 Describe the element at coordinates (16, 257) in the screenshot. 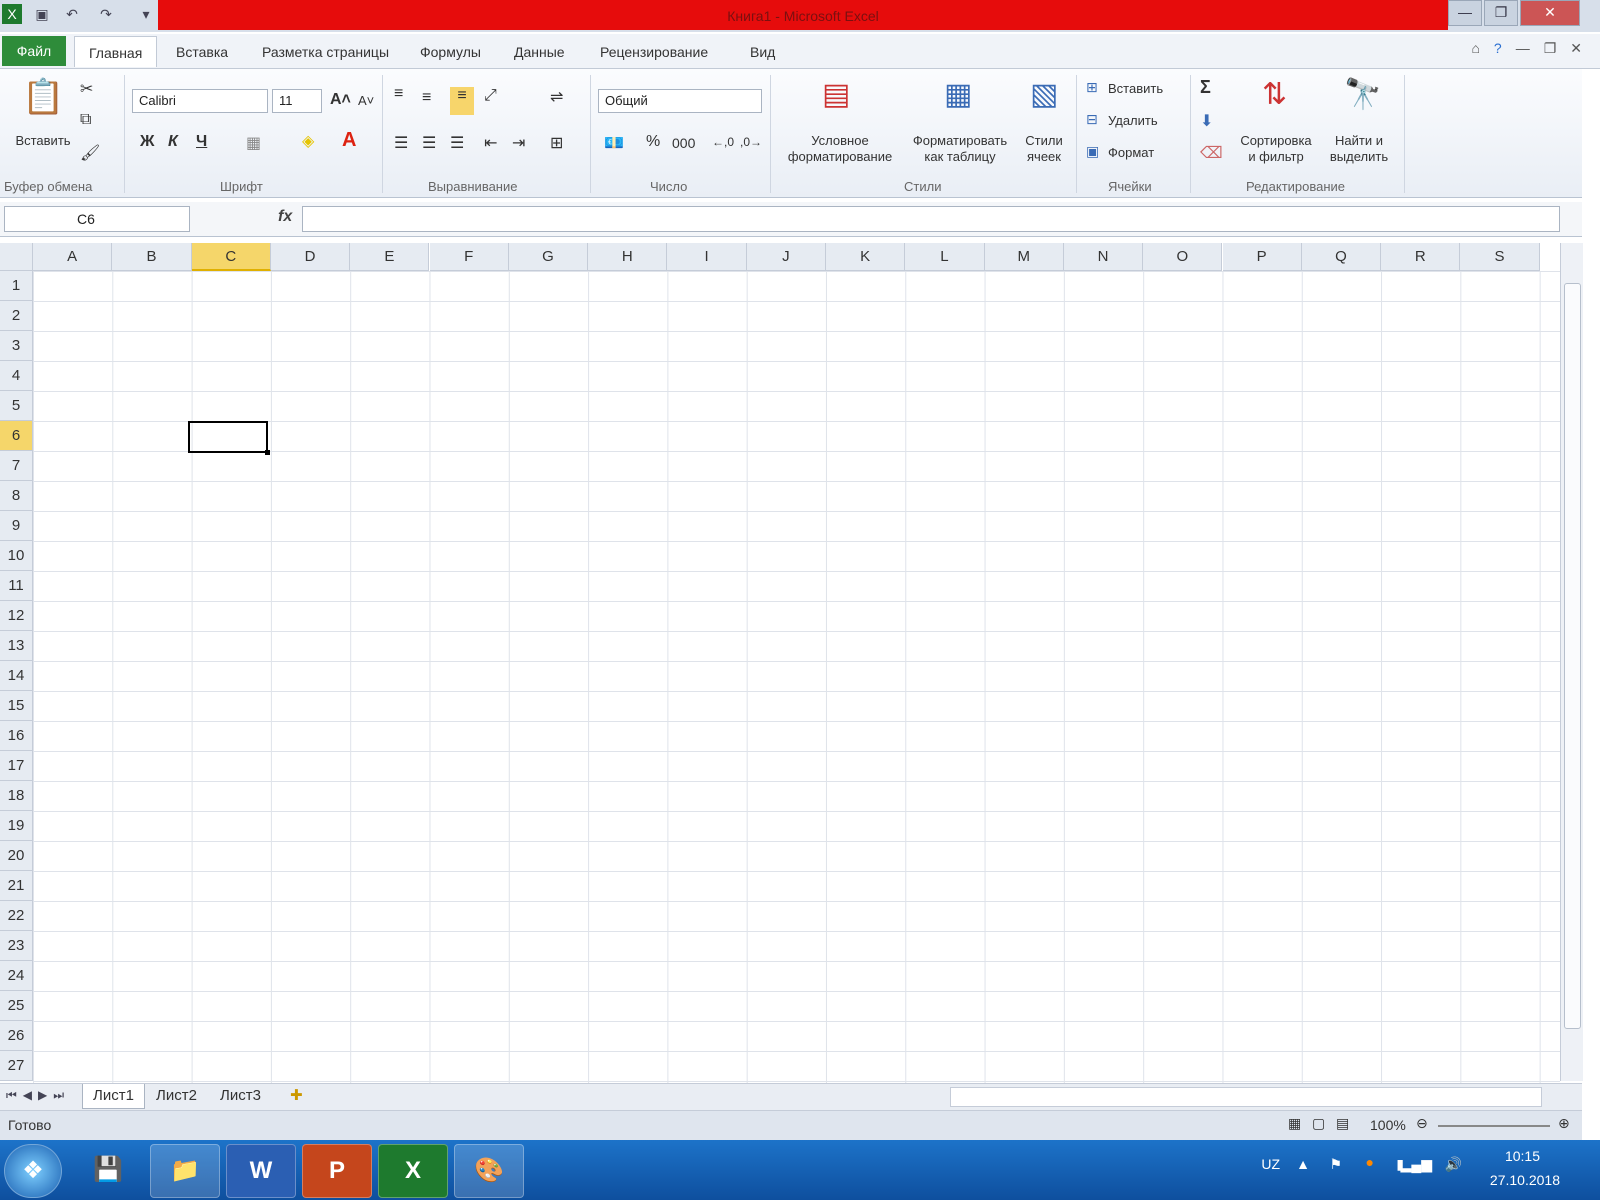

I see `select-all-corner` at that location.